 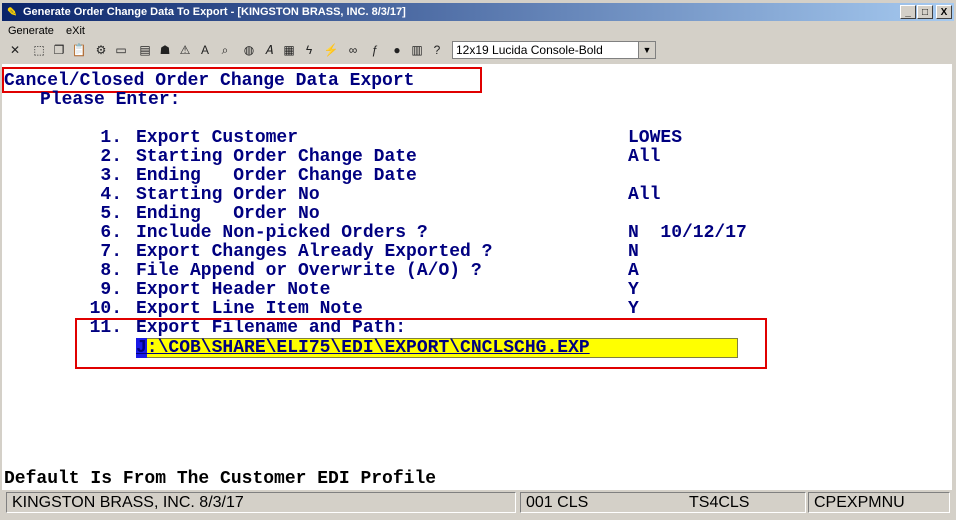 What do you see at coordinates (859, 502) in the screenshot?
I see `status-program-text: CPEXPMNU` at bounding box center [859, 502].